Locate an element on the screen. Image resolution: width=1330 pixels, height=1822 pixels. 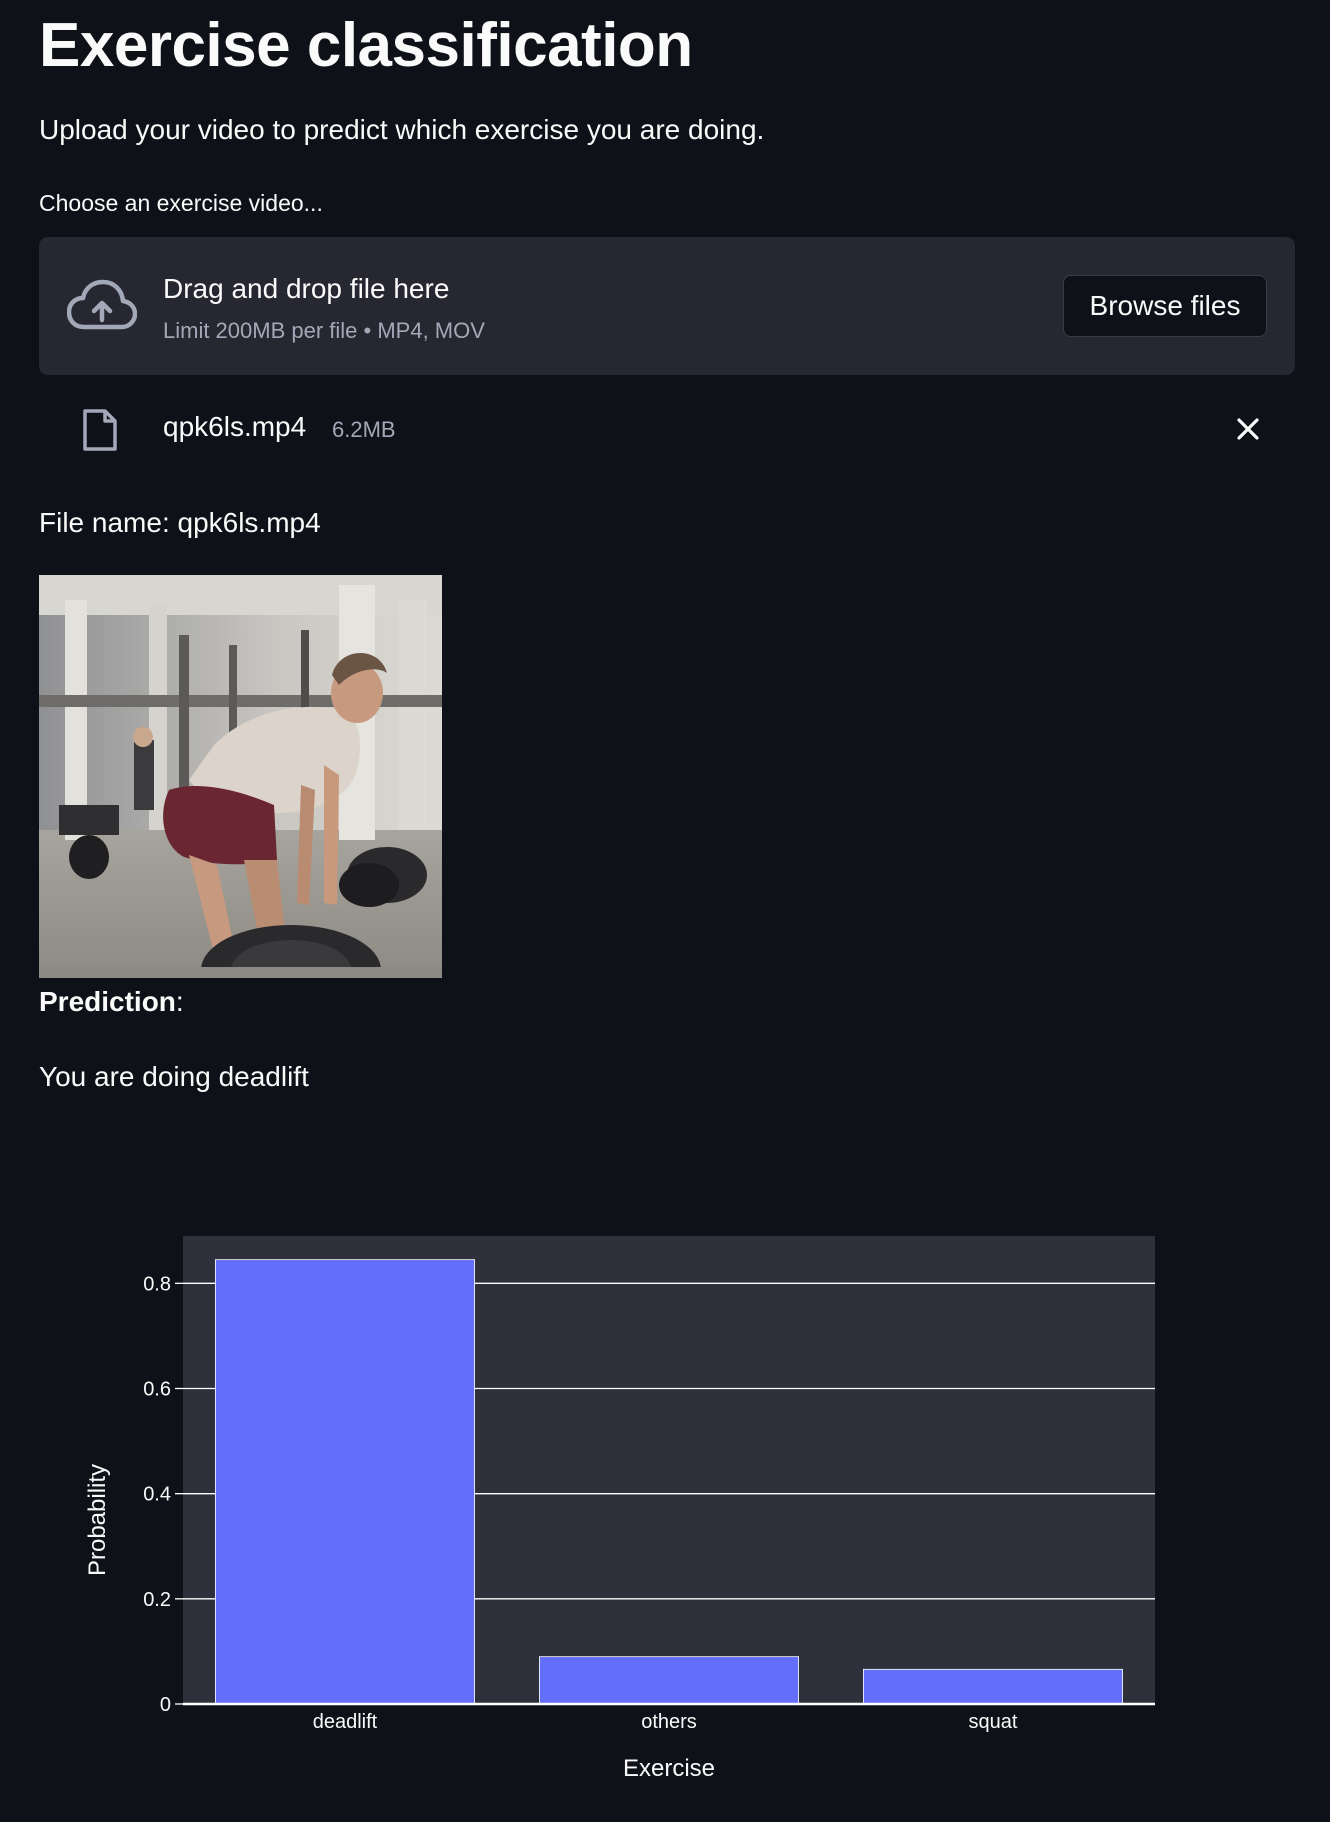
video-player is located at coordinates (240, 776).